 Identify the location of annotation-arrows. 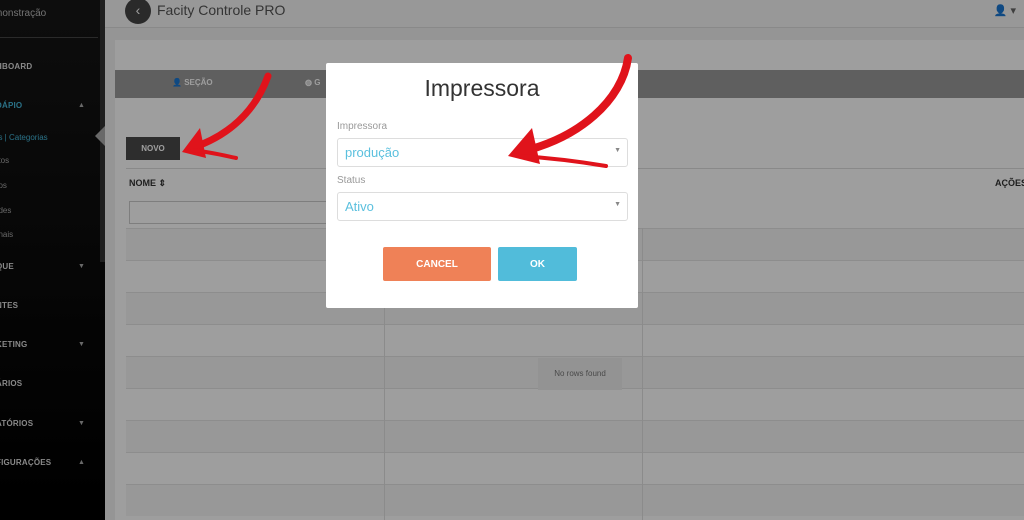
(407, 111).